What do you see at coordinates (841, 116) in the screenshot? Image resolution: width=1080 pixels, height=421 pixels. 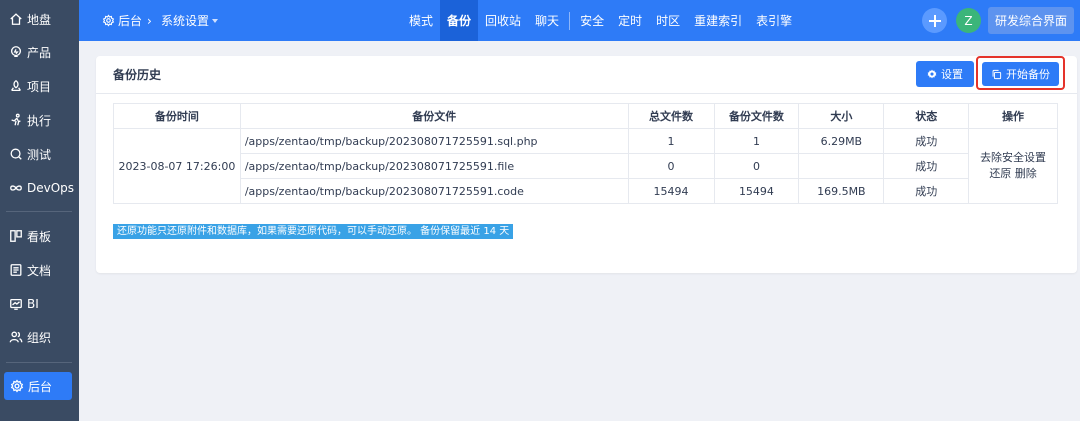 I see `col-header-size: 大小` at bounding box center [841, 116].